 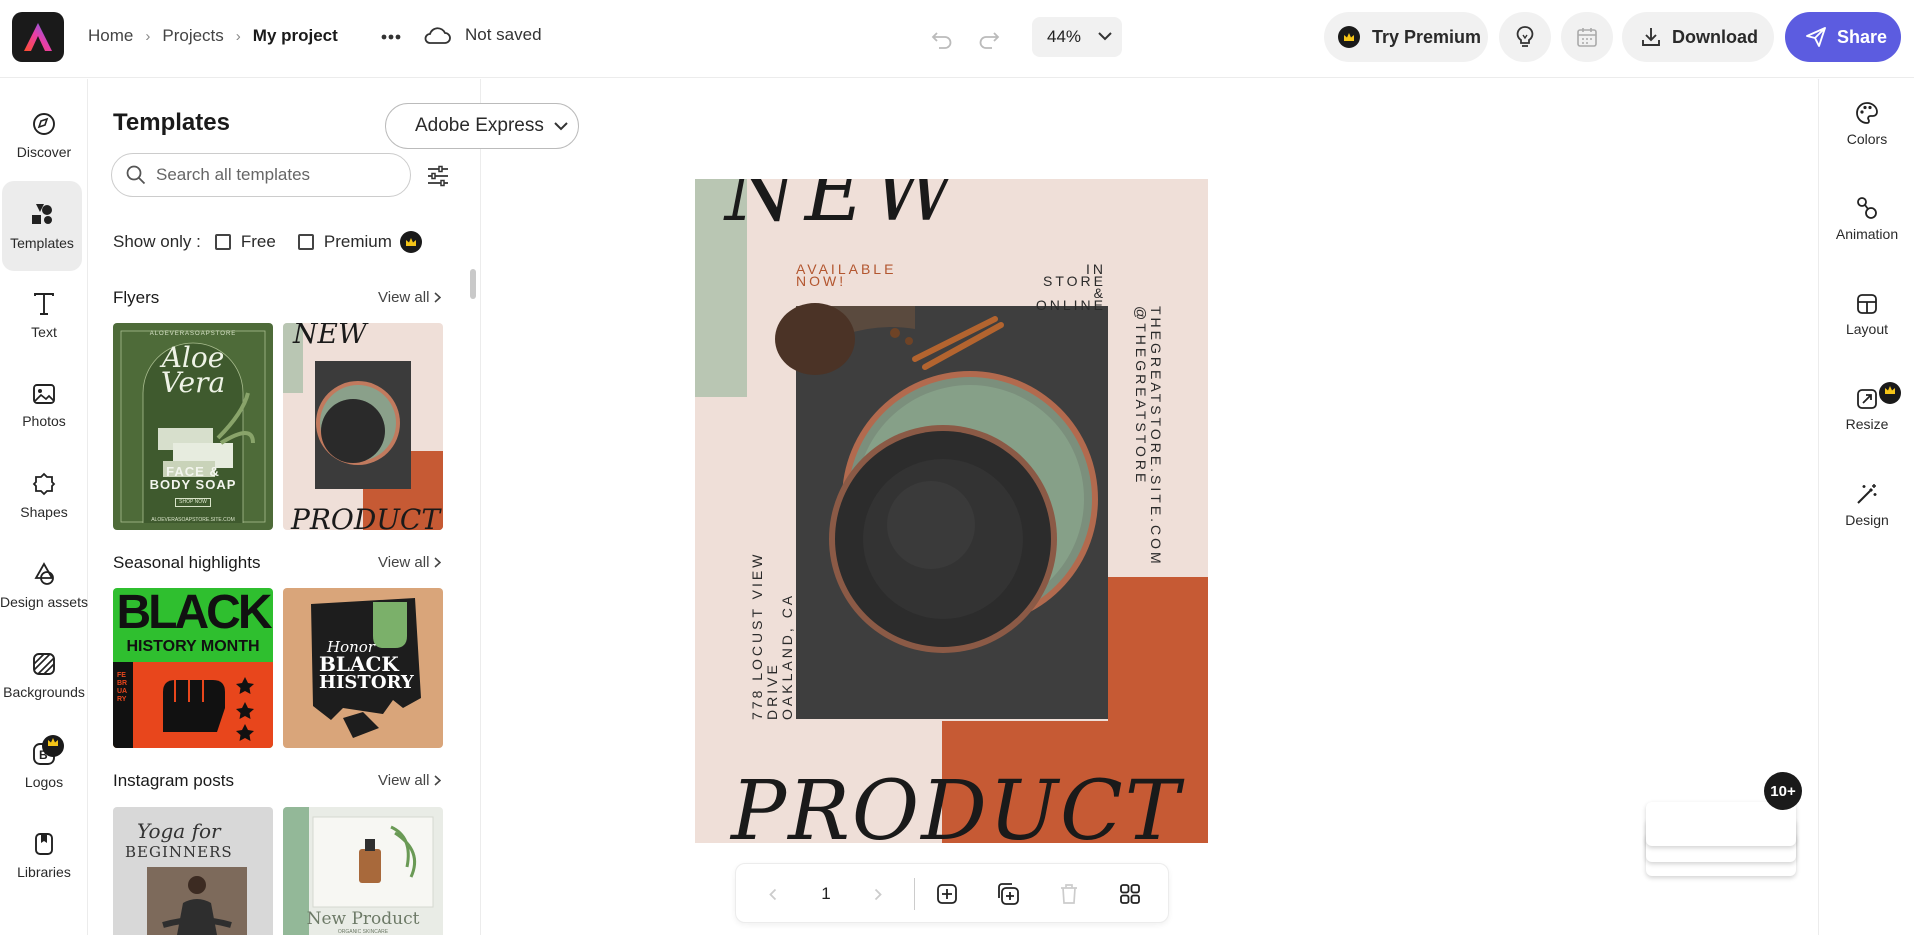 I want to click on template-search, so click(x=261, y=175).